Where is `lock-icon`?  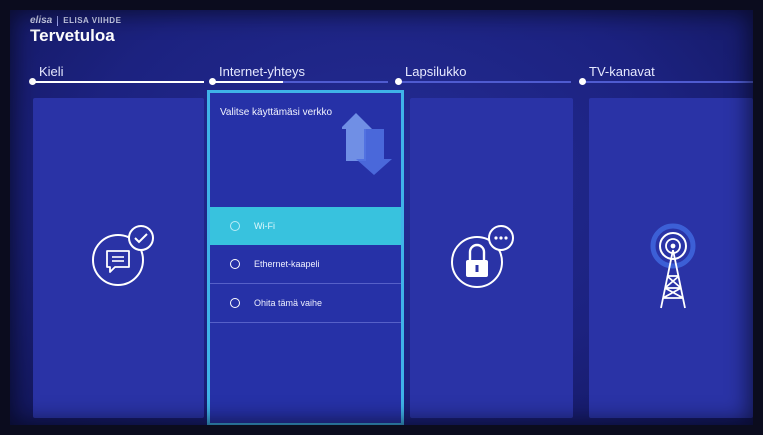
lock-icon is located at coordinates (482, 256).